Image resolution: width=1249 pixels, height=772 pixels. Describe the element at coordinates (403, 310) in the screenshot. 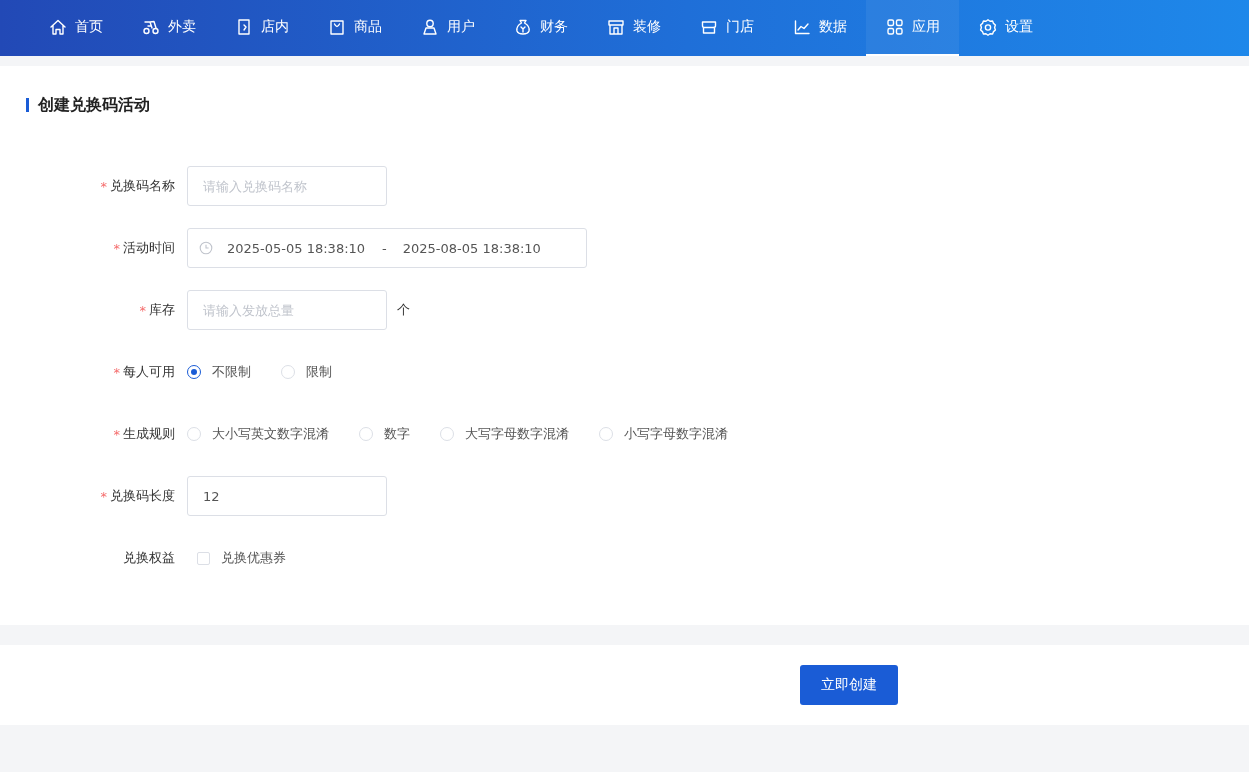

I see `unit-label: 个` at that location.